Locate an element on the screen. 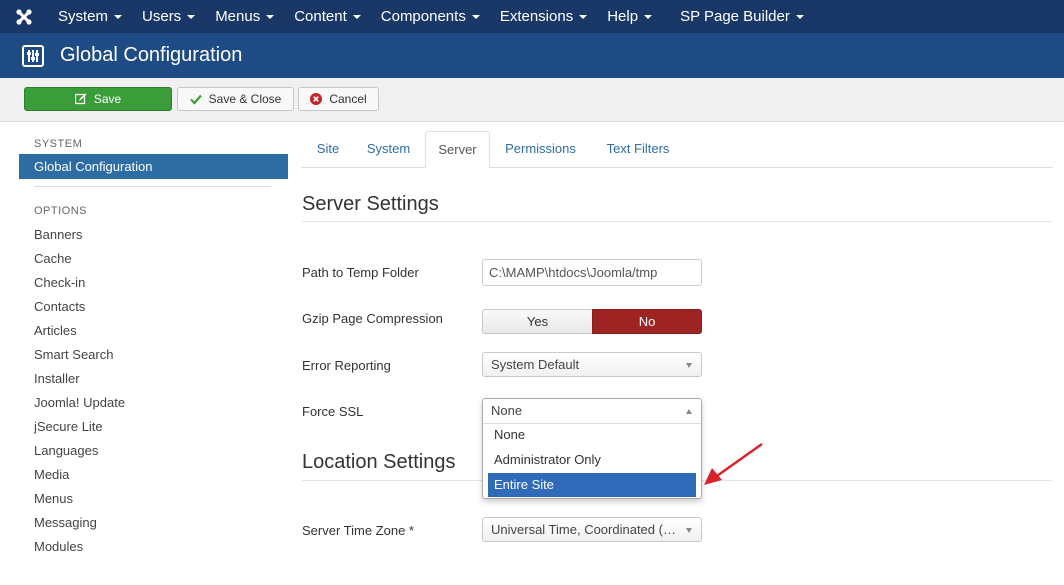 The width and height of the screenshot is (1064, 585). gzip-no-button: No is located at coordinates (647, 321).